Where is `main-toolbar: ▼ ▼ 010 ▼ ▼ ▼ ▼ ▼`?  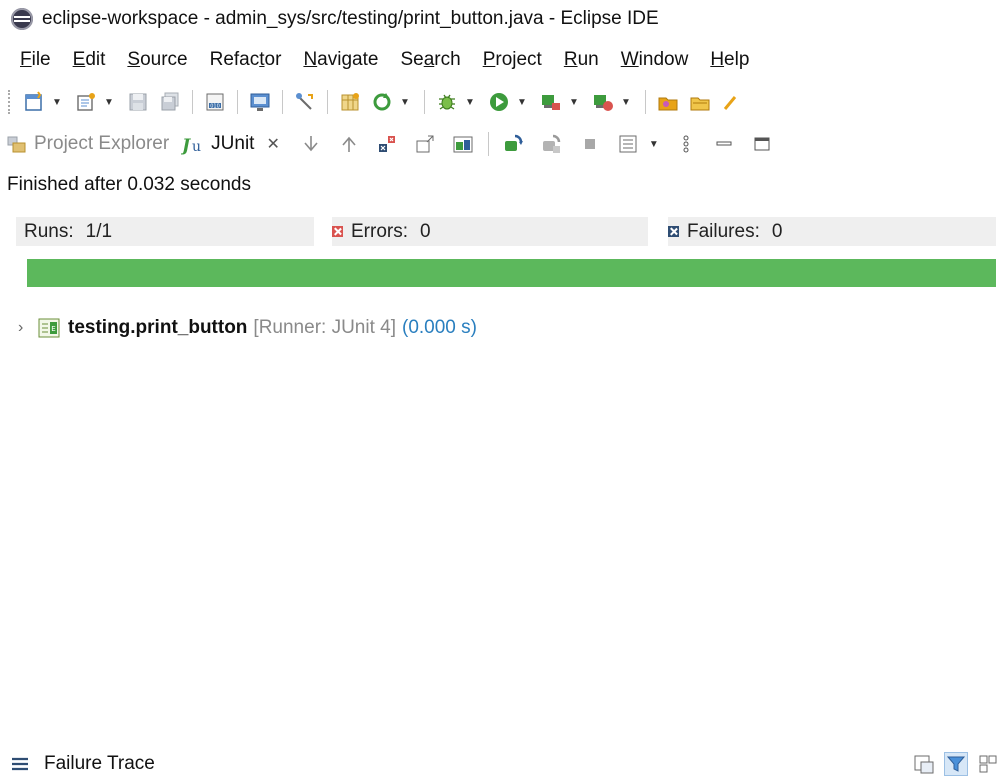
main-toolbar: ▼ ▼ 010 ▼ ▼ ▼ ▼ ▼ is located at coordinates (503, 102).